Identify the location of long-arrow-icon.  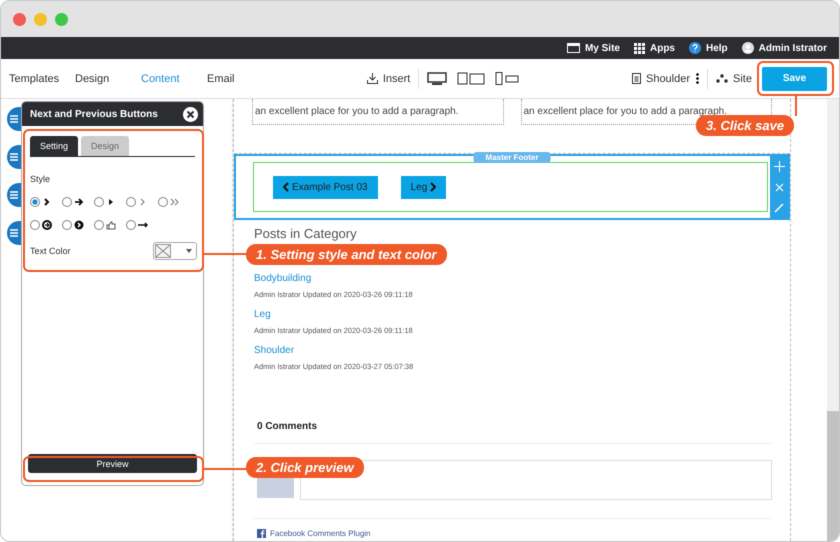
(143, 225).